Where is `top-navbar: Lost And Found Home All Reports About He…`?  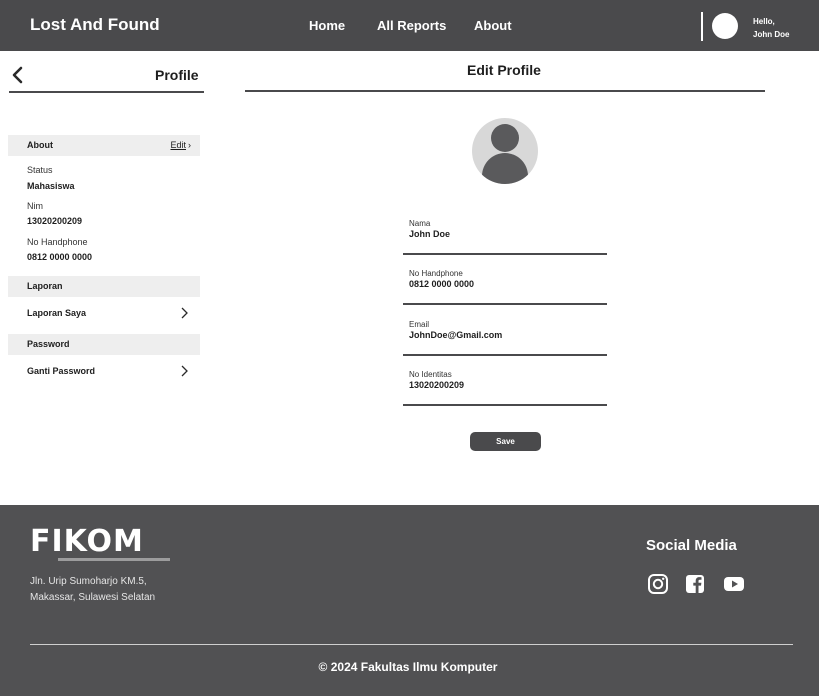 top-navbar: Lost And Found Home All Reports About He… is located at coordinates (409, 25).